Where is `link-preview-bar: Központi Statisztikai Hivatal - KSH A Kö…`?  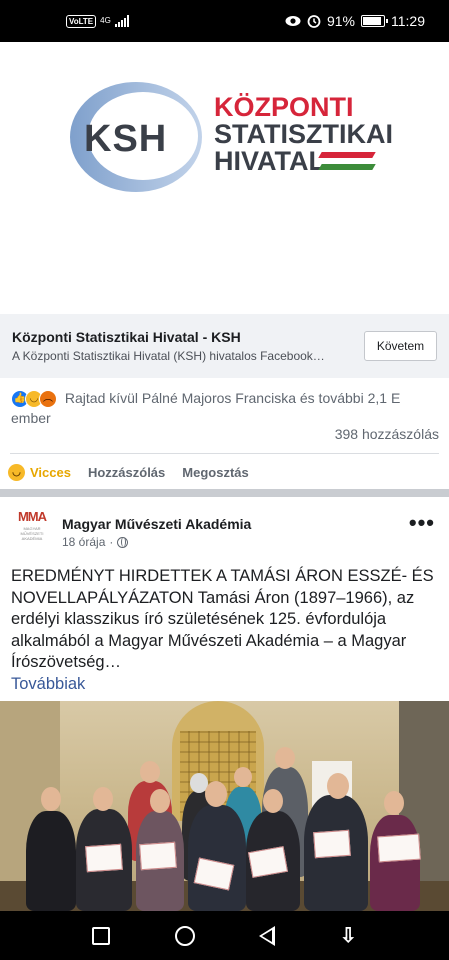
link-preview-bar: Központi Statisztikai Hivatal - KSH A Kö… is located at coordinates (224, 346).